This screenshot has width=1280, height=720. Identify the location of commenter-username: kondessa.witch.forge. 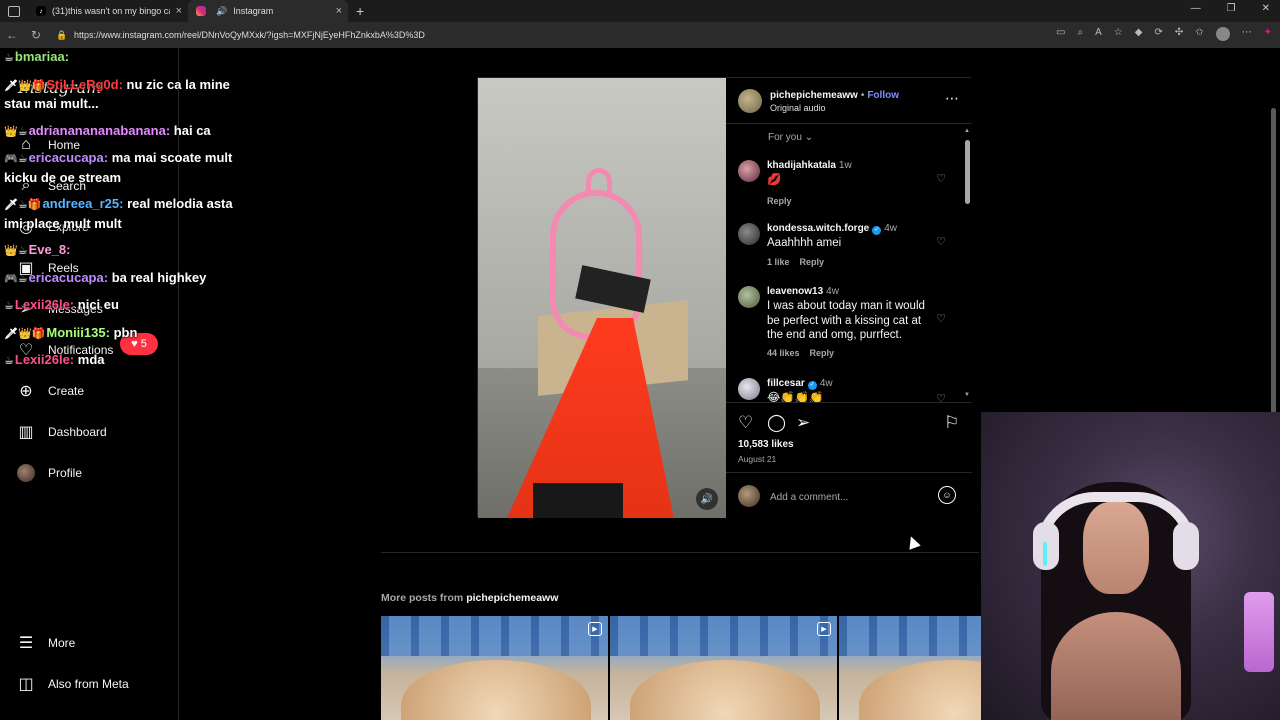
(818, 228).